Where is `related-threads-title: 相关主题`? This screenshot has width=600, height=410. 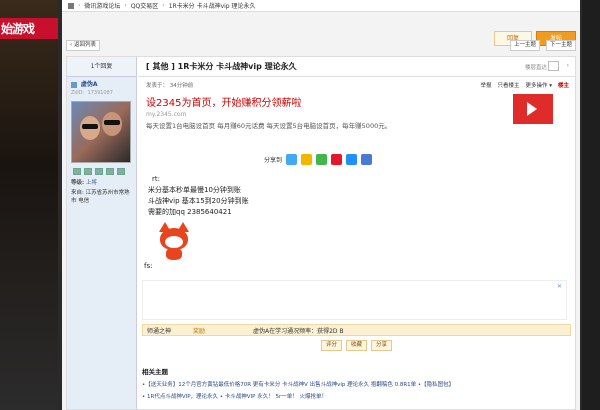
related-threads-title: 相关主题 is located at coordinates (155, 372).